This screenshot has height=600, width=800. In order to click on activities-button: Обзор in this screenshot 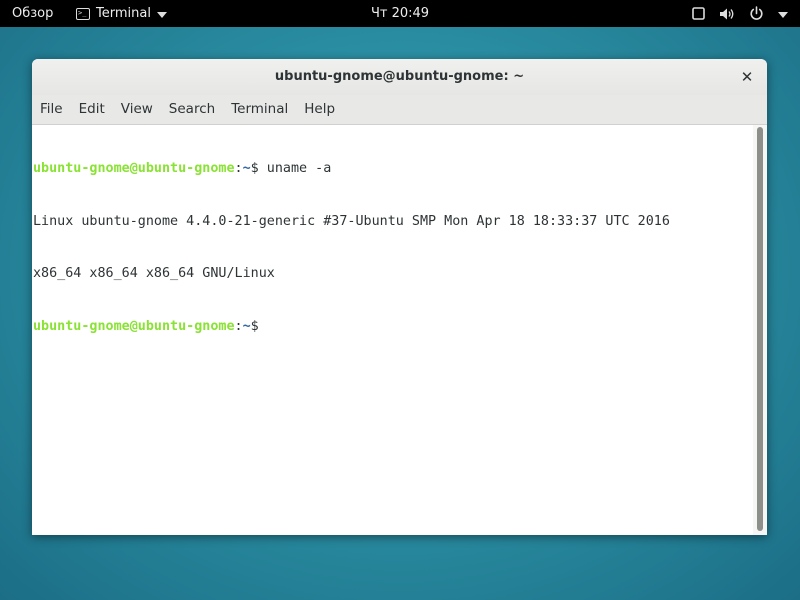, I will do `click(32, 13)`.